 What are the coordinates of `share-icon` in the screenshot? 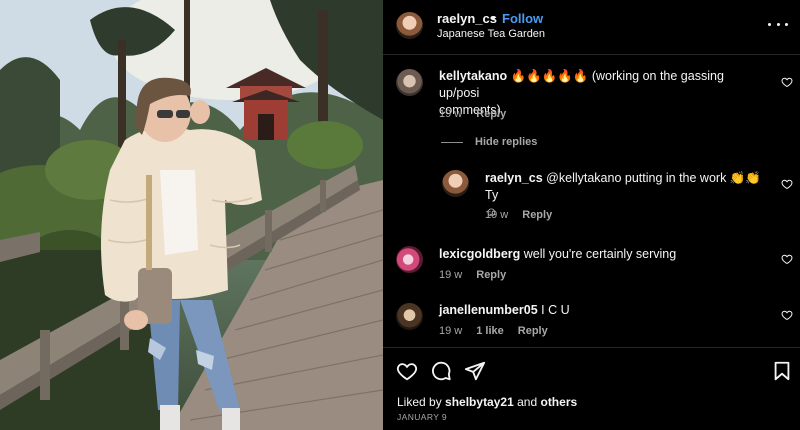 It's located at (475, 371).